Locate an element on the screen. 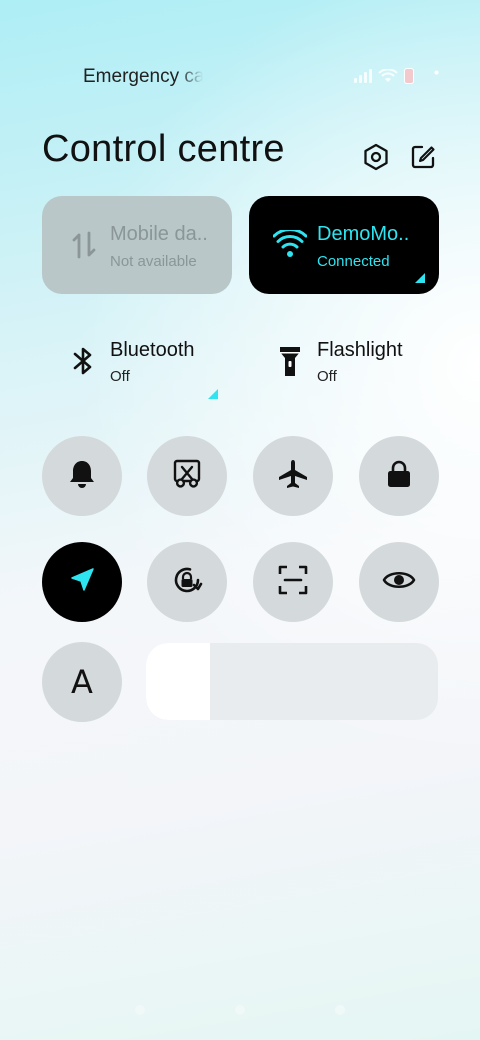  bell-icon is located at coordinates (82, 476).